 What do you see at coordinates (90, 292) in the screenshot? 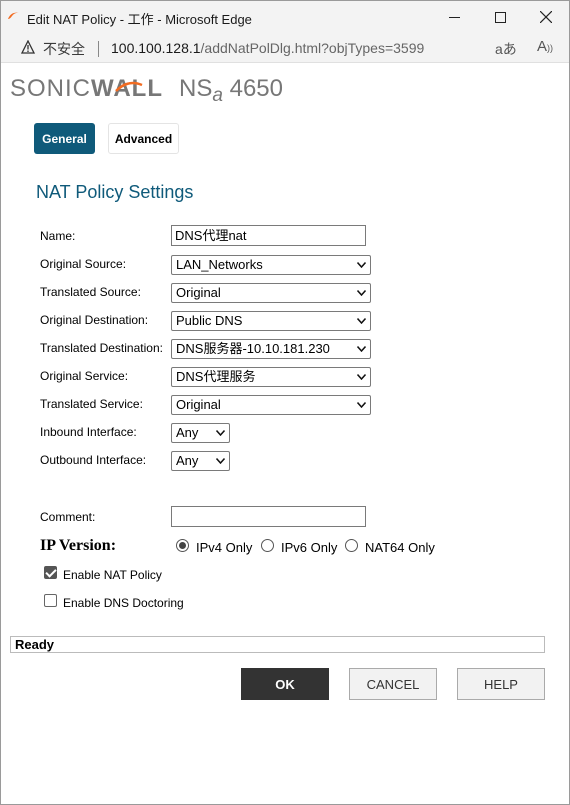
I see `translated-source-label: Translated Source:` at bounding box center [90, 292].